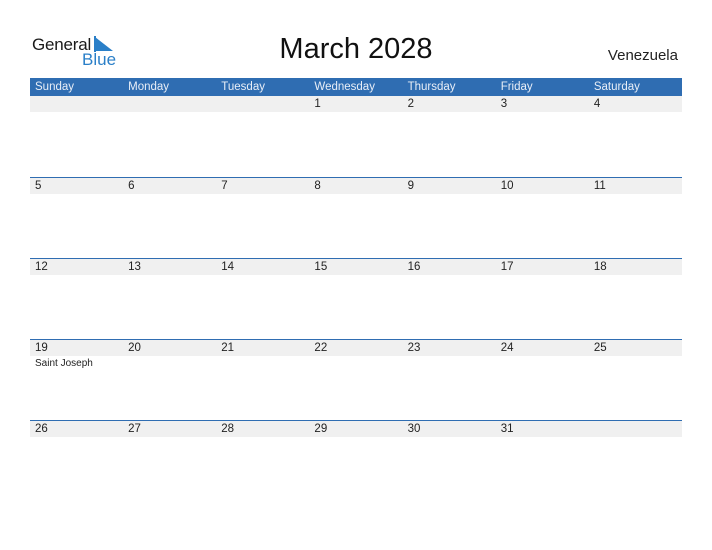  Describe the element at coordinates (356, 348) in the screenshot. I see `day-number-row: 19 20 21 22 23 24 25` at that location.